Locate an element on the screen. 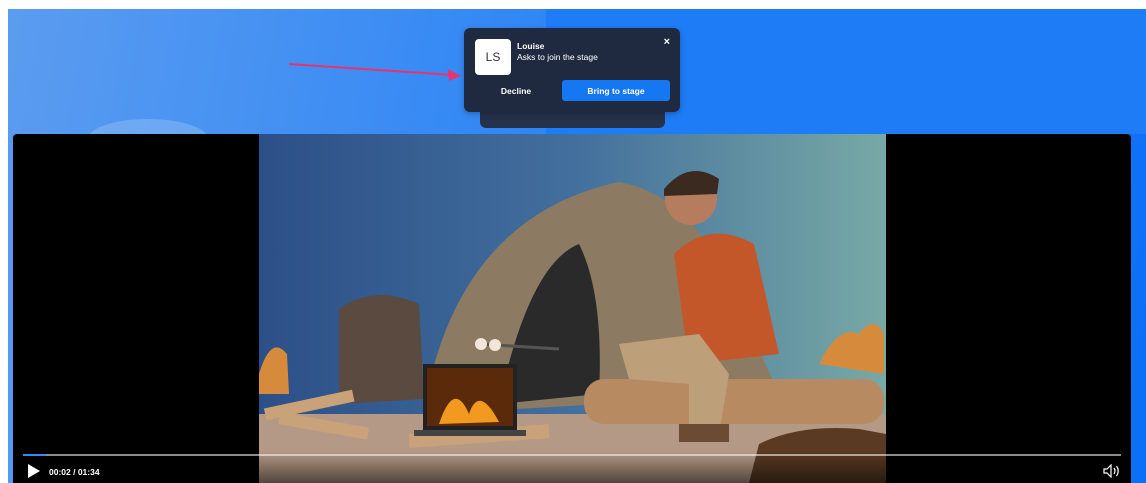  avatar: LS is located at coordinates (493, 57).